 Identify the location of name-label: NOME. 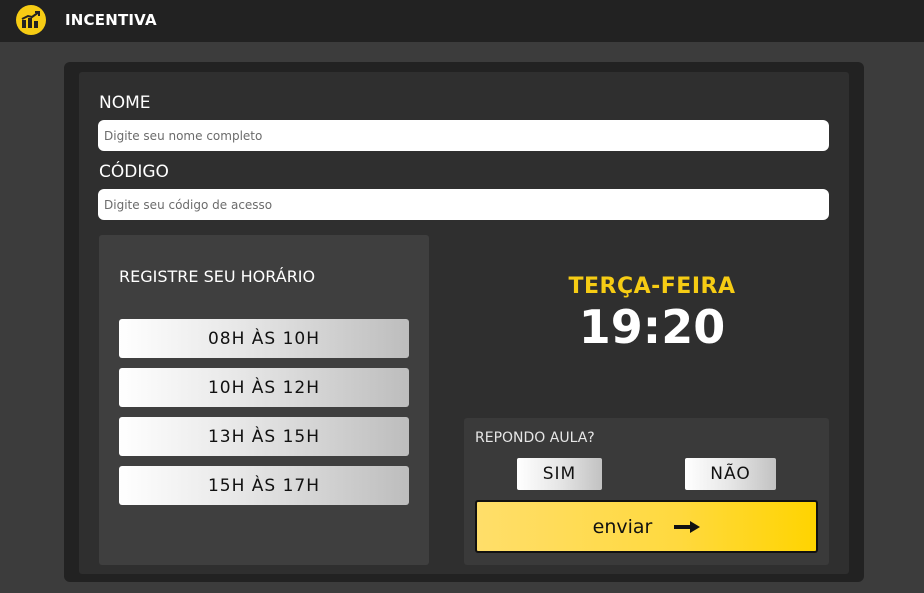
(125, 103).